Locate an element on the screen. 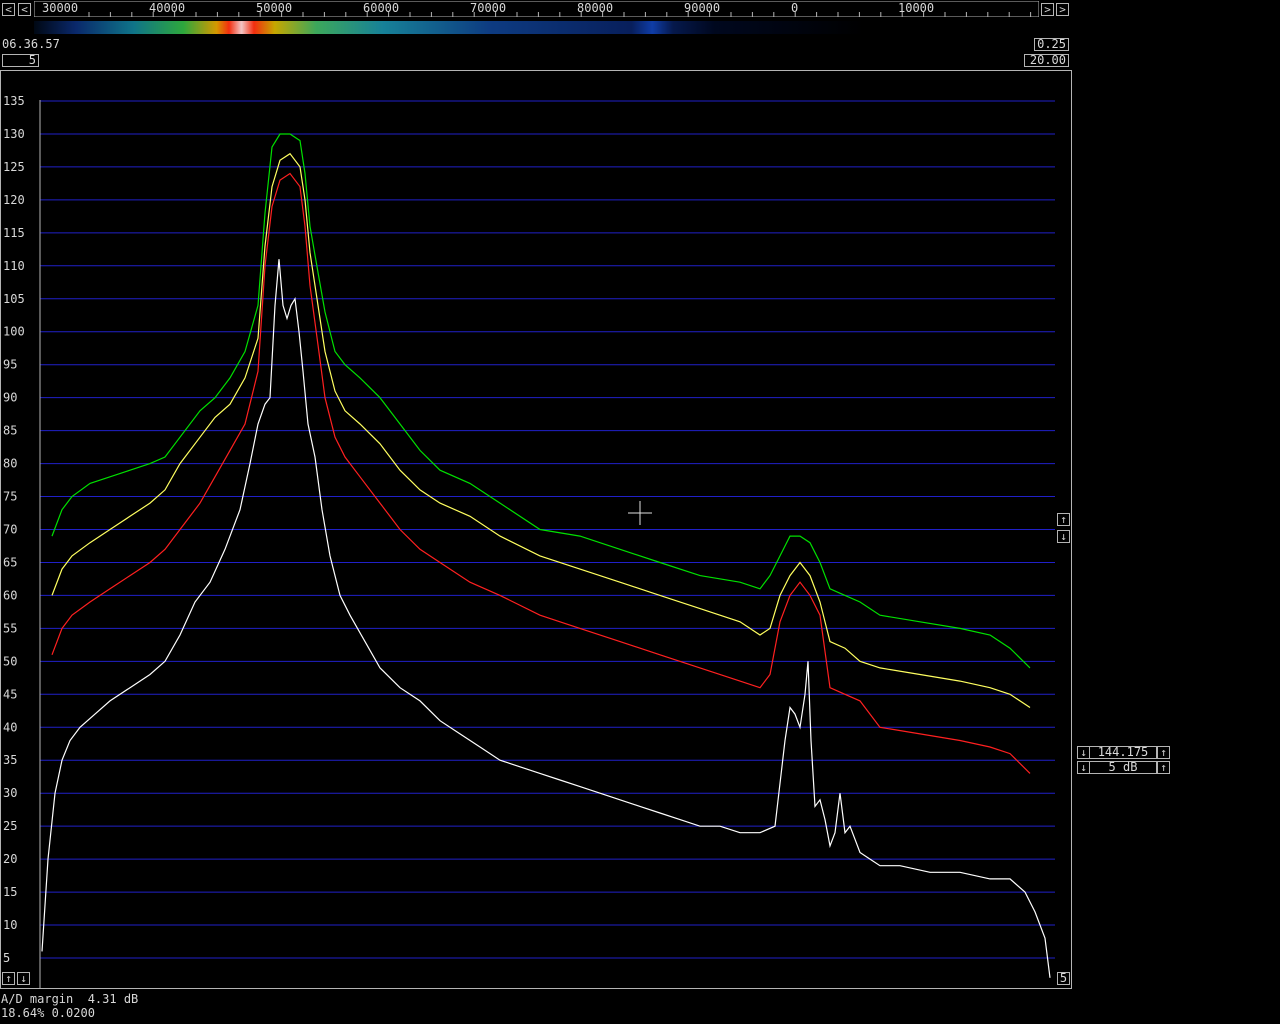  y-tick-label: 40 is located at coordinates (10, 727).